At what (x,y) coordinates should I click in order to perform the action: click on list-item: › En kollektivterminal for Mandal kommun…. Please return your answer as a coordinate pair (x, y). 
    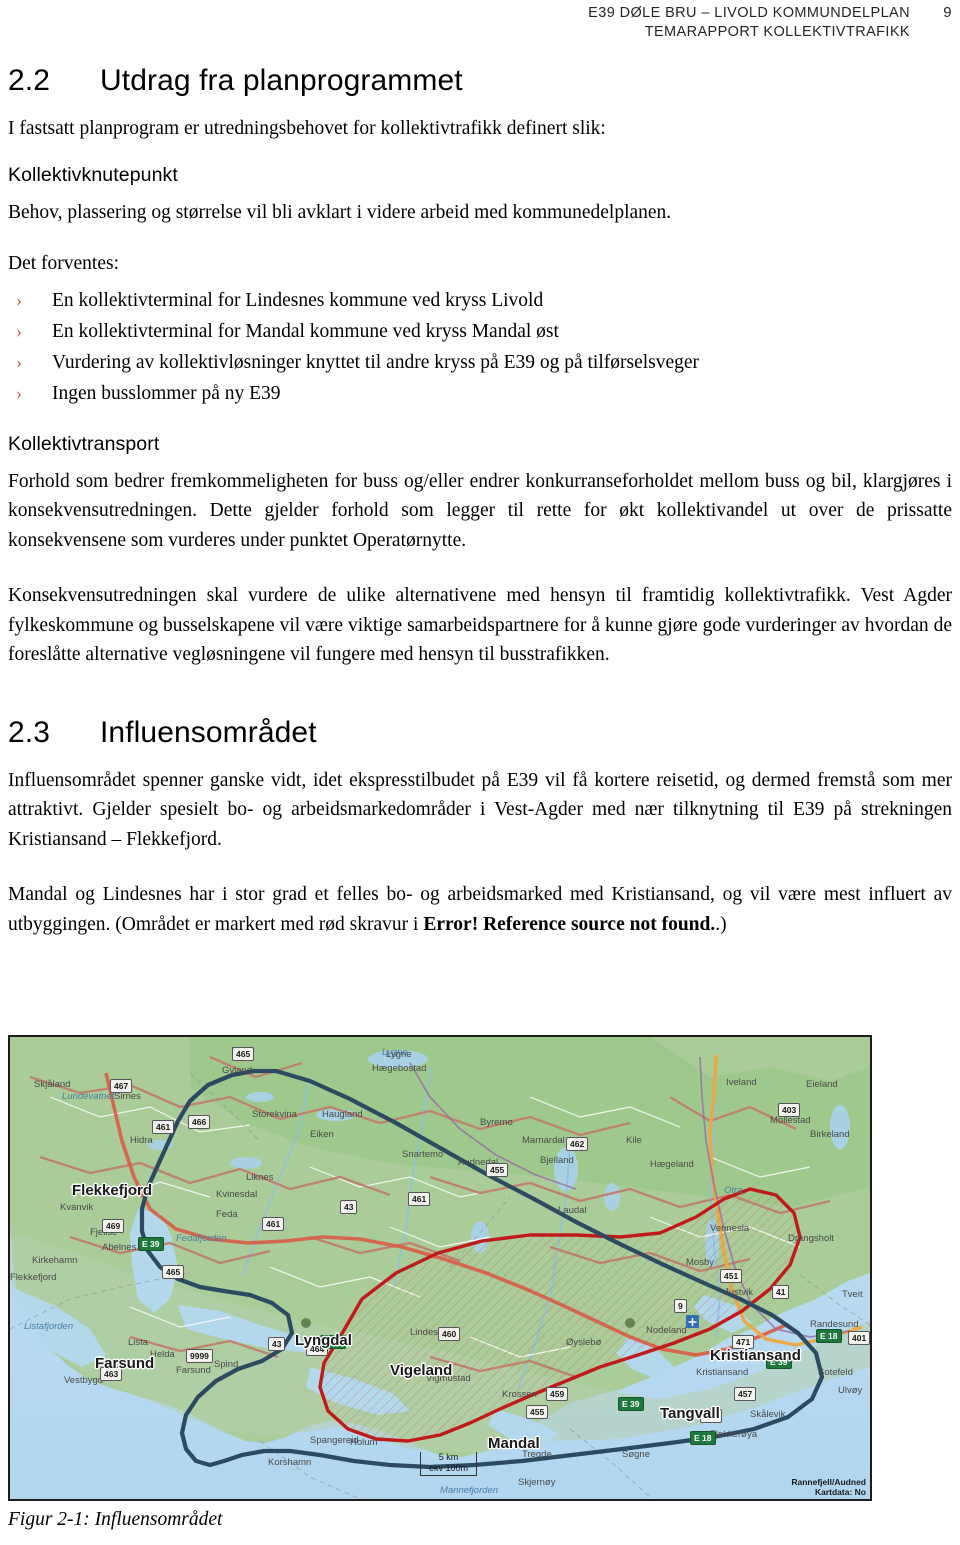
    Looking at the image, I should click on (480, 331).